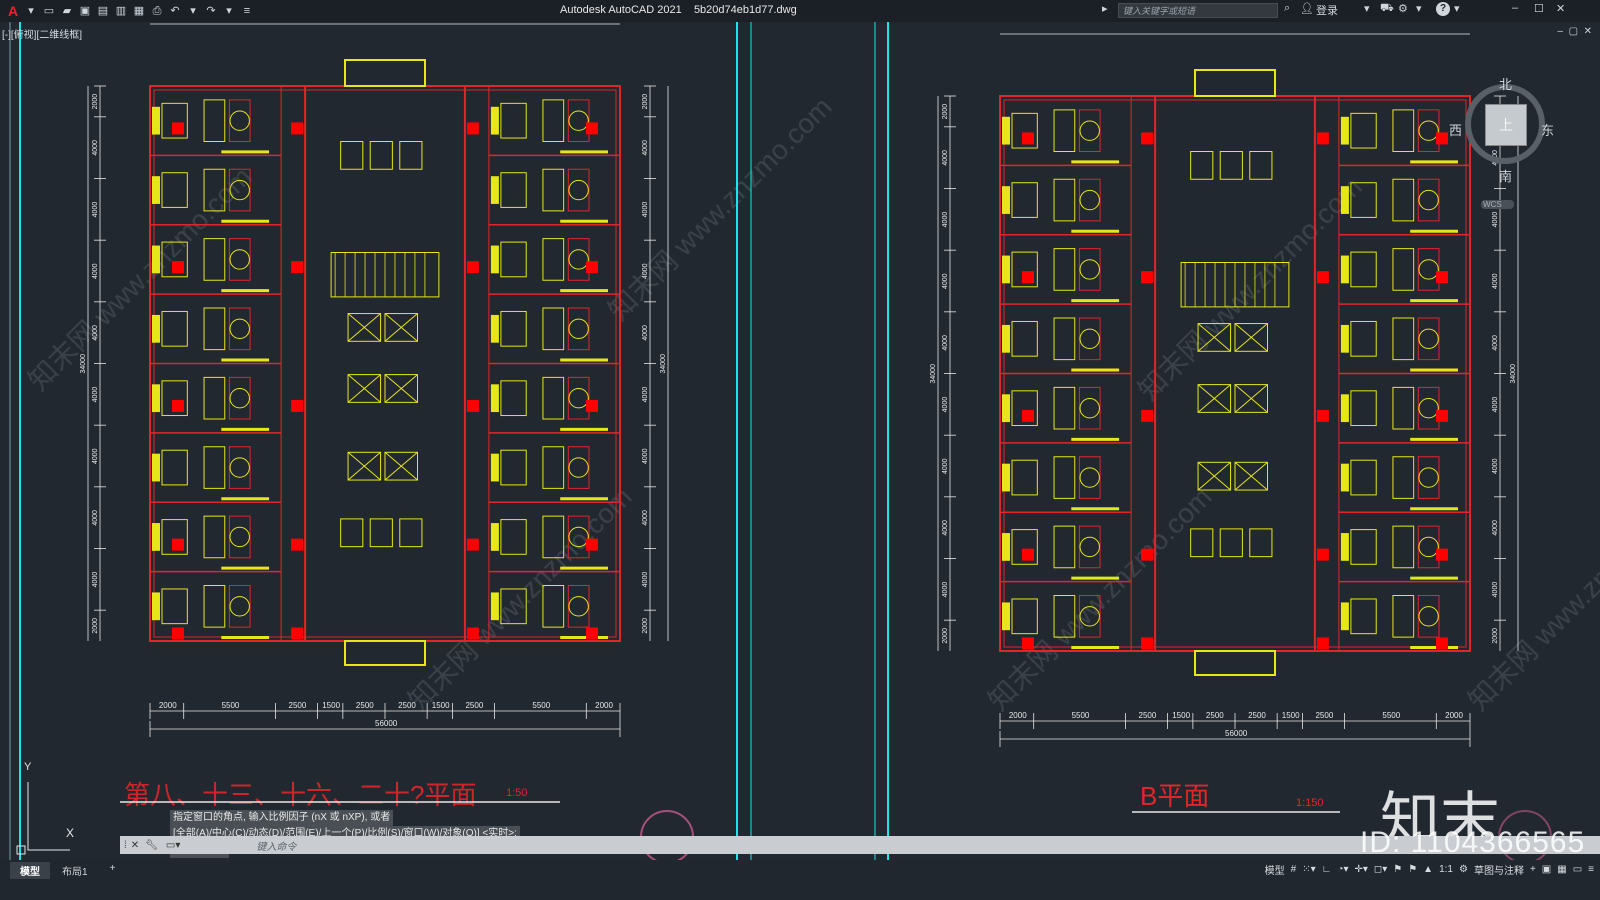  What do you see at coordinates (1573, 31) in the screenshot?
I see `maximize-drawing-icon: ▢` at bounding box center [1573, 31].